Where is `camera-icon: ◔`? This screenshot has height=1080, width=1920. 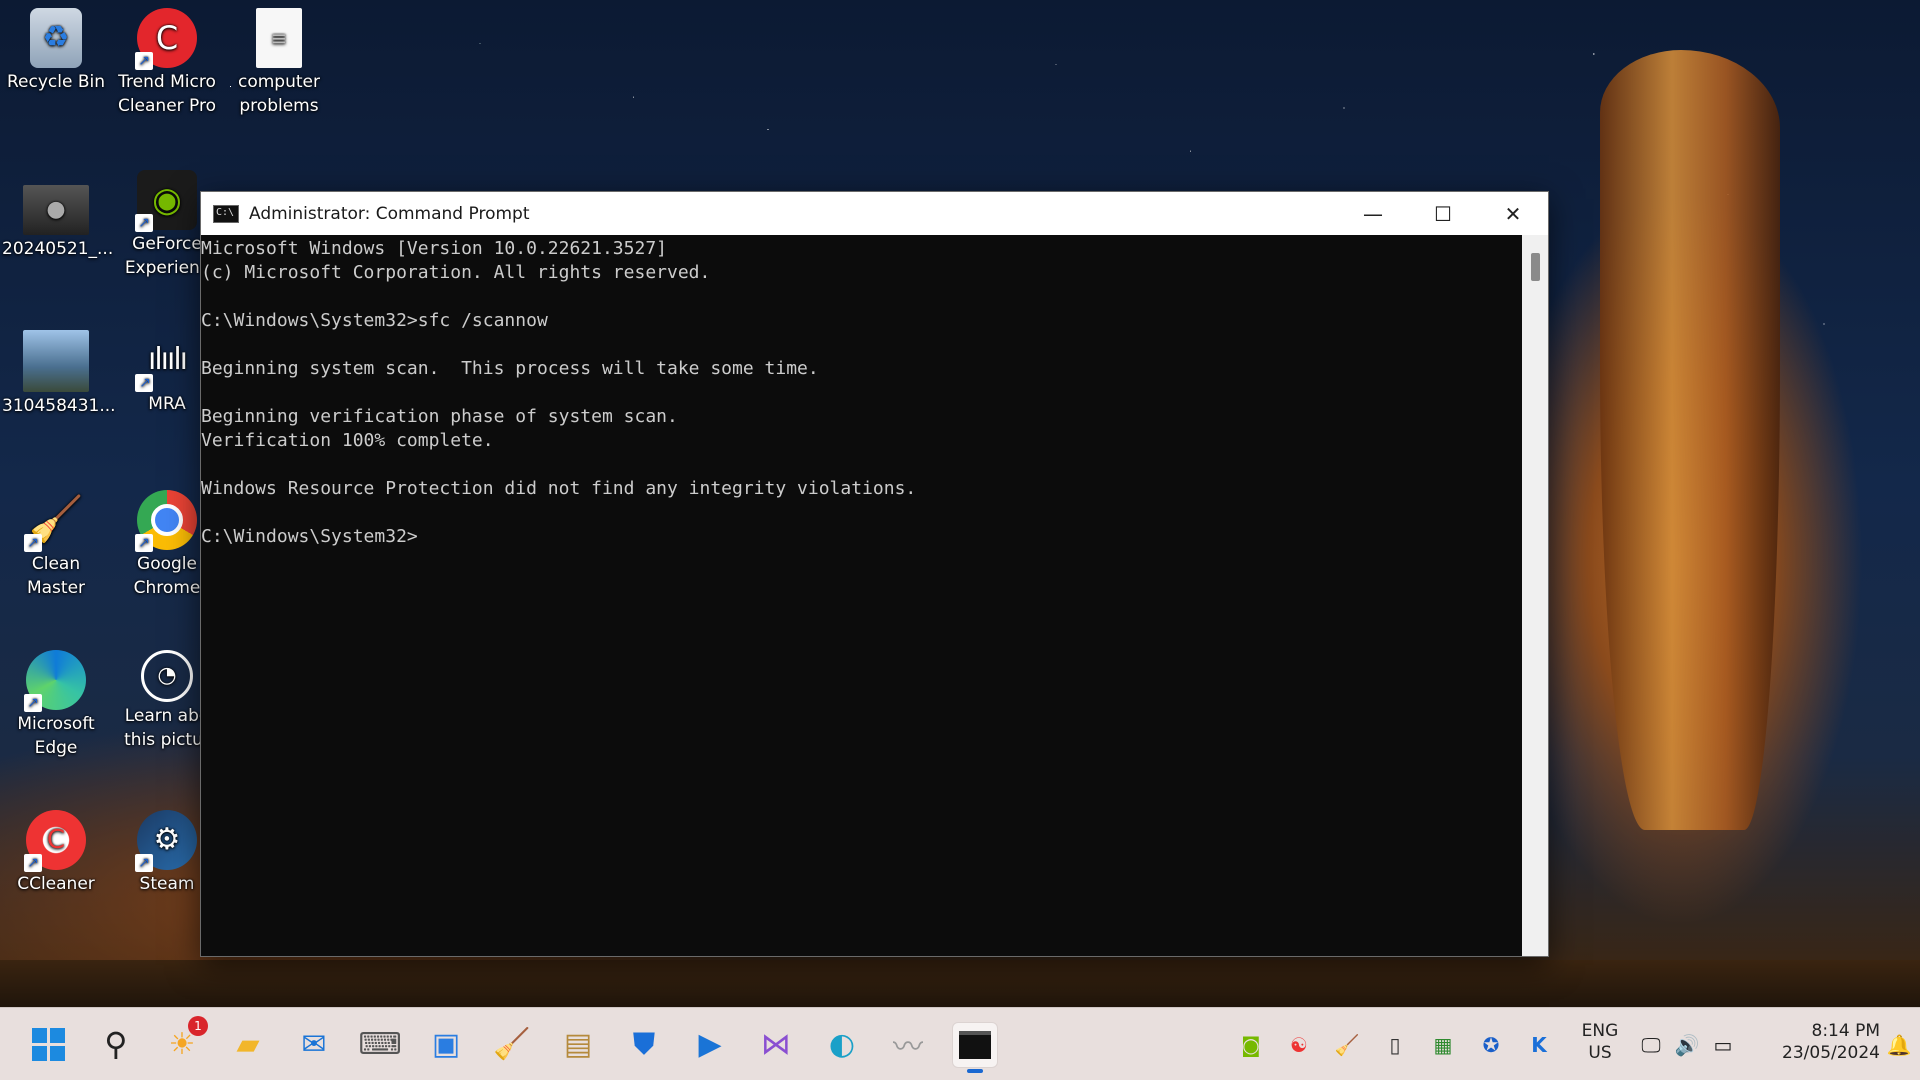
camera-icon: ◔ is located at coordinates (167, 676).